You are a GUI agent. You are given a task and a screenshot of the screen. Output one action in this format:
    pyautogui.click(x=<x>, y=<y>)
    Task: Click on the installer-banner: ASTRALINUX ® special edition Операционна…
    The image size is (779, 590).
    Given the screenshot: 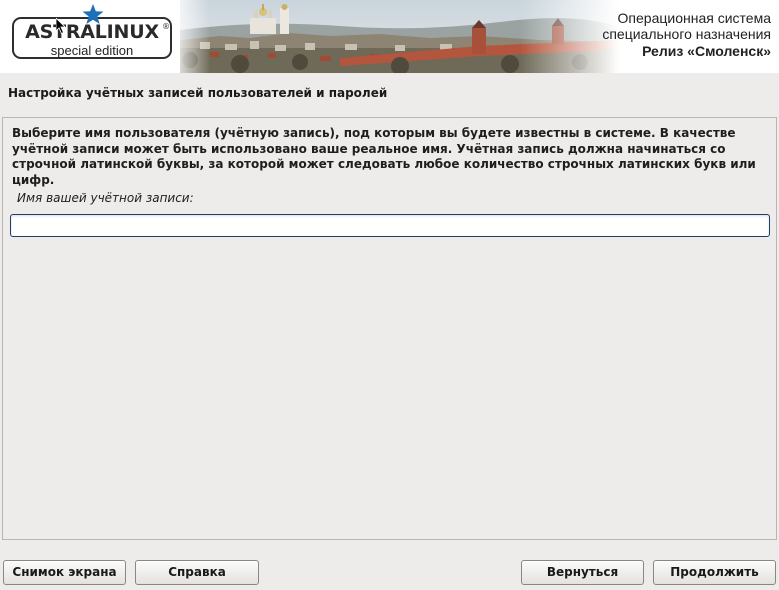 What is the action you would take?
    pyautogui.click(x=389, y=36)
    